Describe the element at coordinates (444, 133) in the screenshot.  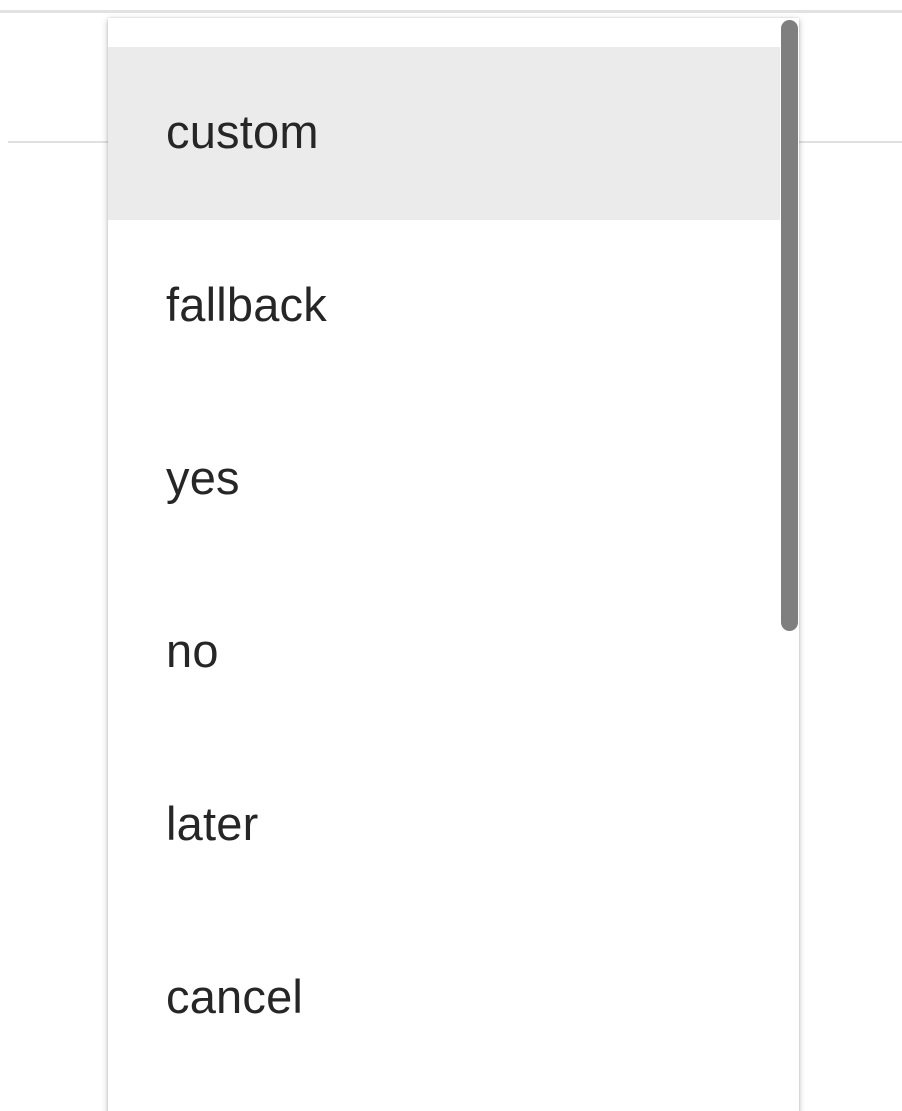
I see `option-custom: custom` at that location.